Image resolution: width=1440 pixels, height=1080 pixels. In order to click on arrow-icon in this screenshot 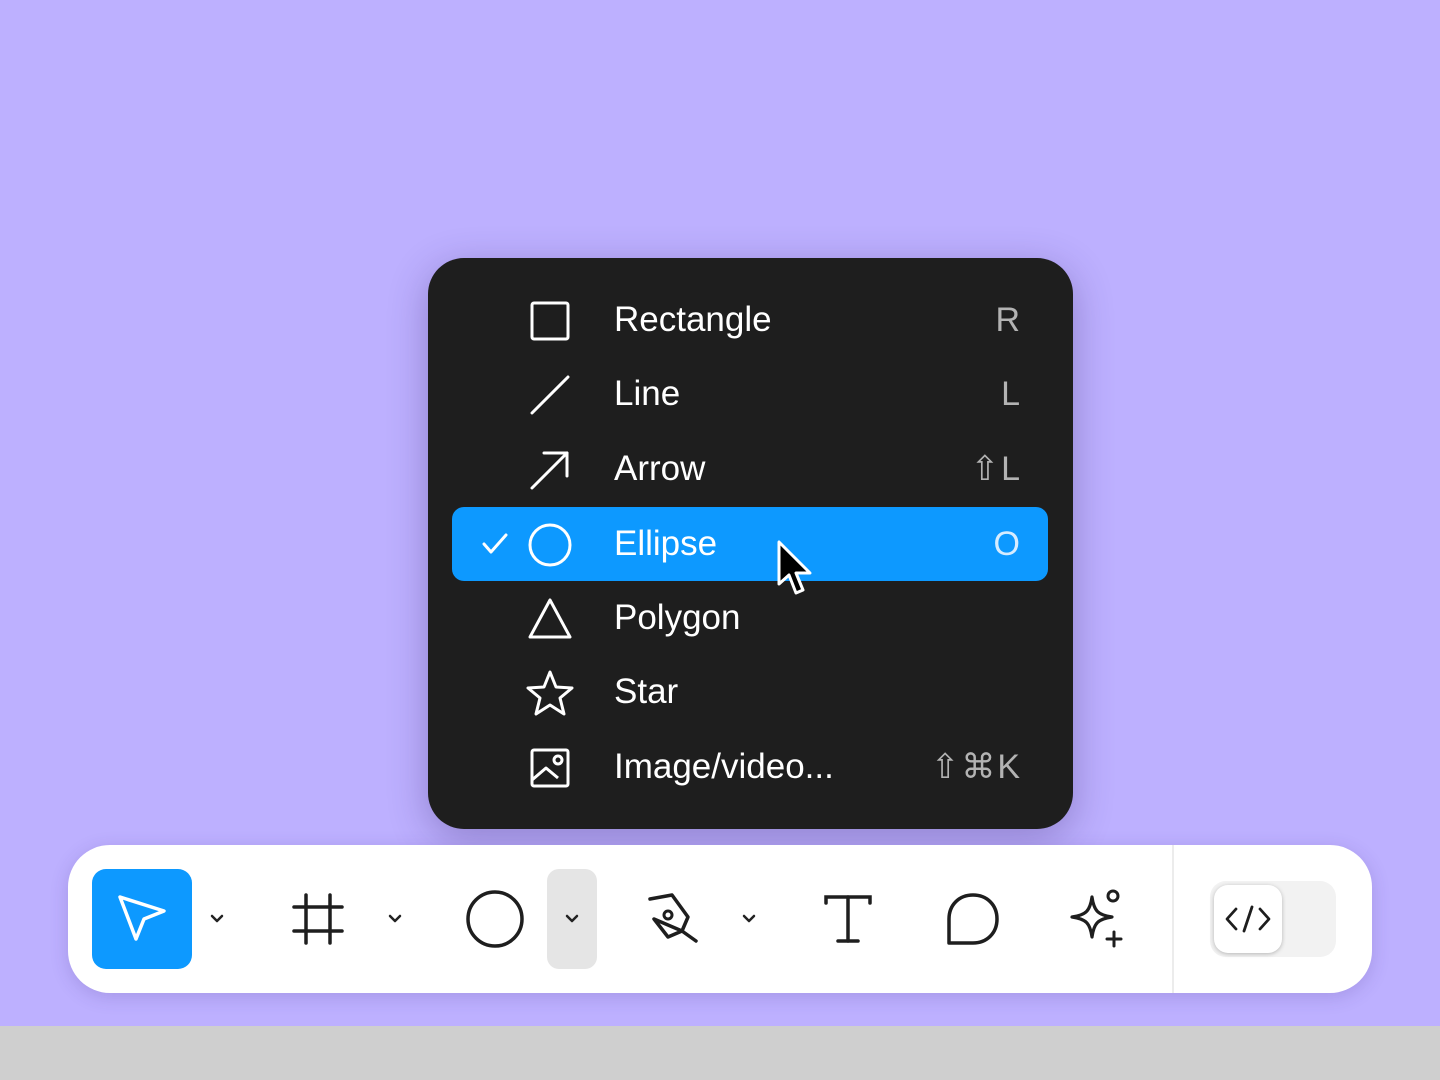, I will do `click(550, 470)`.